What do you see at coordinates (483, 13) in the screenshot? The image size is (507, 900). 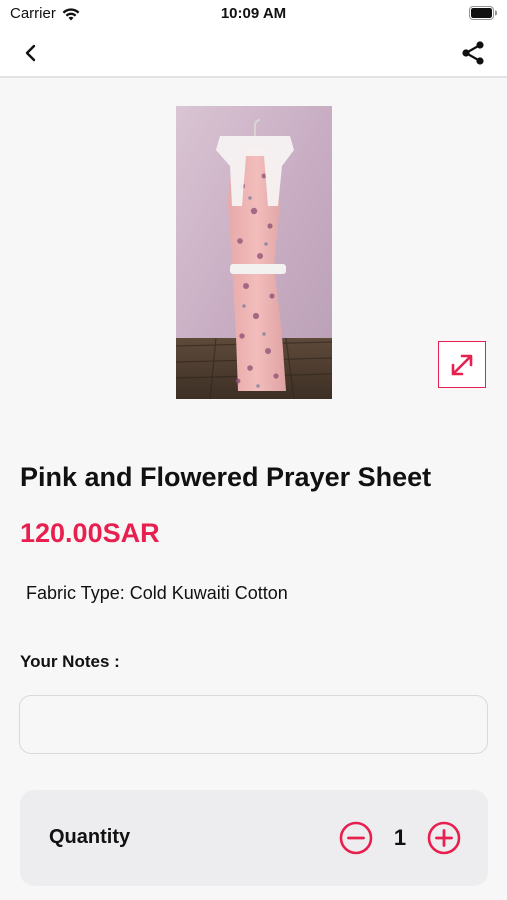 I see `battery-icon` at bounding box center [483, 13].